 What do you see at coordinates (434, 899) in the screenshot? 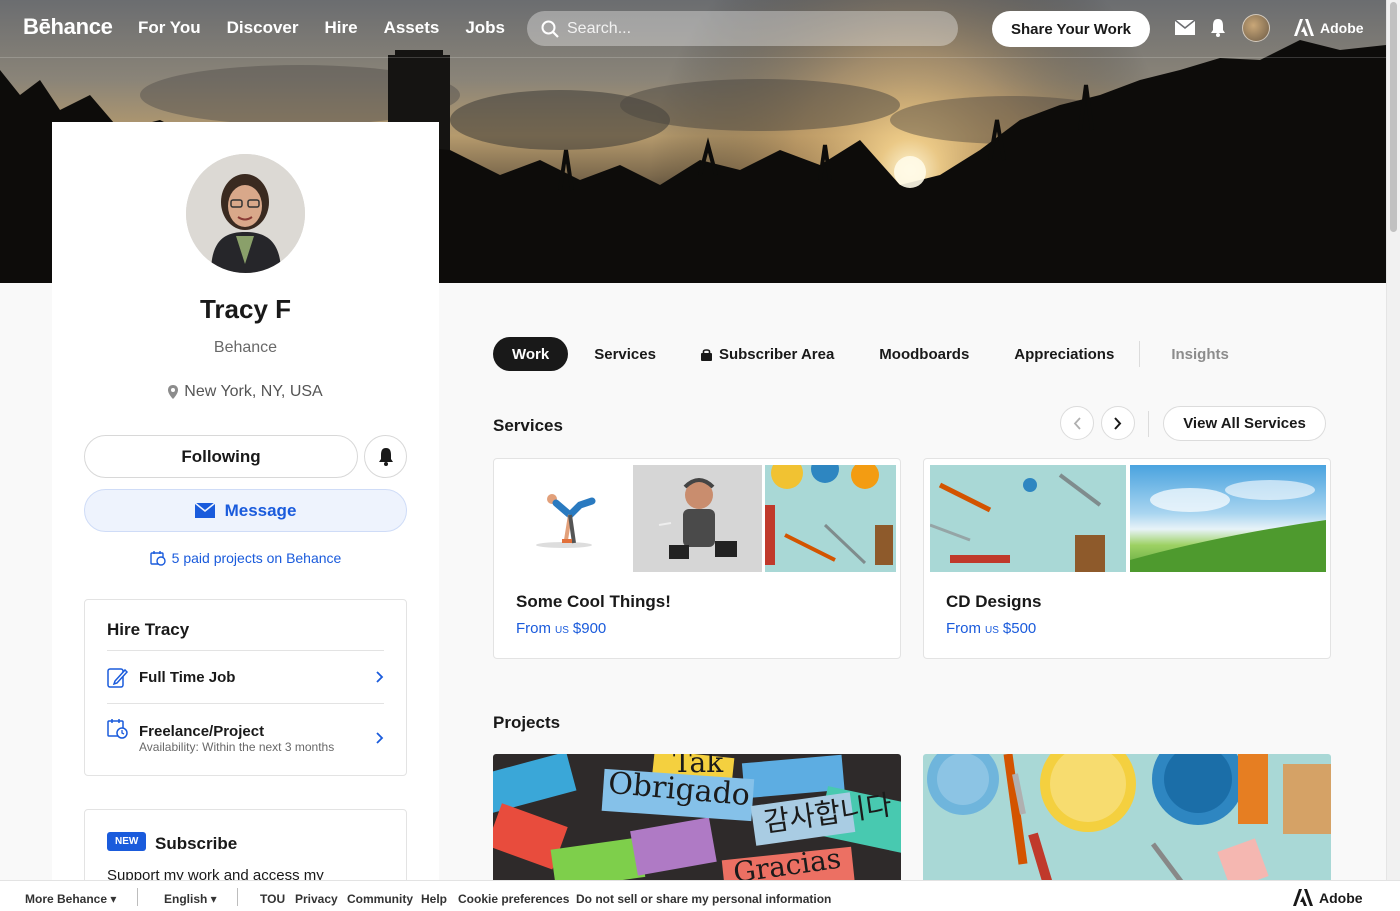
I see `footer-link-help: Help` at bounding box center [434, 899].